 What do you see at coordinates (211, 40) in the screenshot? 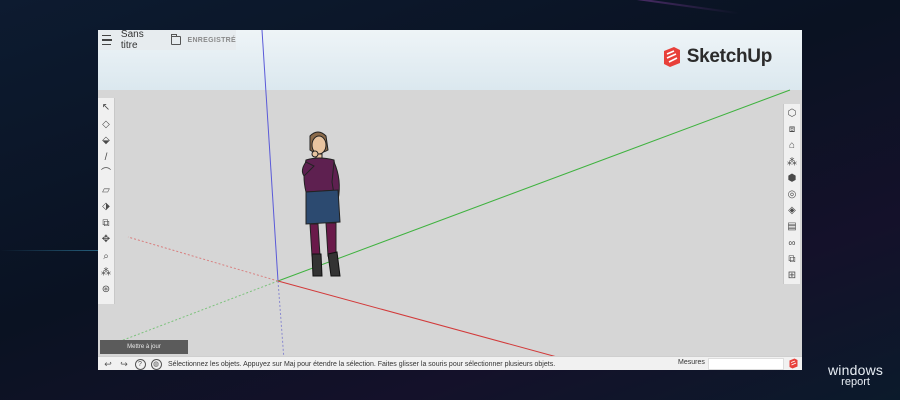
I see `save-status: ENREGISTRÉ` at bounding box center [211, 40].